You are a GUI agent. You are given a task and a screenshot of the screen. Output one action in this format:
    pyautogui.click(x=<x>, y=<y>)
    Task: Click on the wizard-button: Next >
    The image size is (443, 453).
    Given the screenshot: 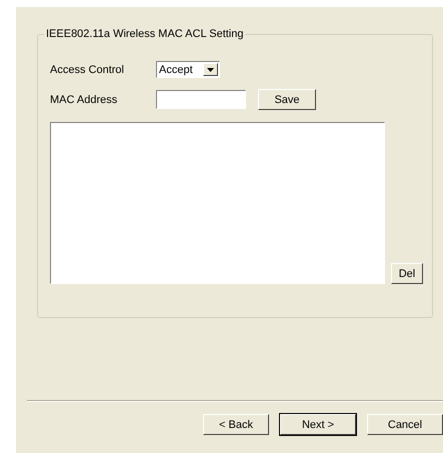 What is the action you would take?
    pyautogui.click(x=318, y=424)
    